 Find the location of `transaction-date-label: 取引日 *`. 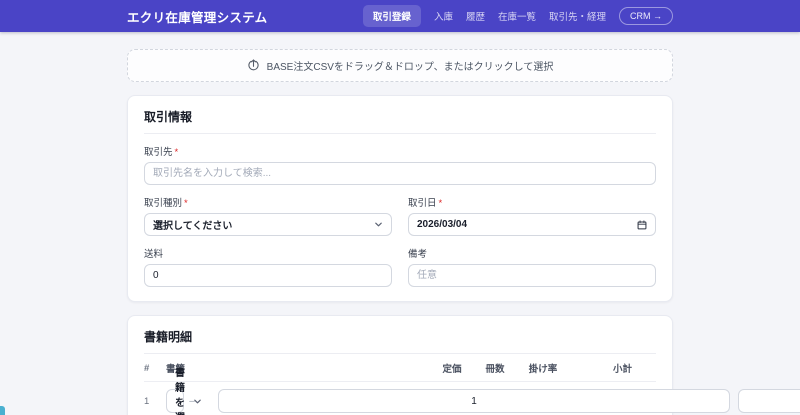

transaction-date-label: 取引日 * is located at coordinates (425, 203).